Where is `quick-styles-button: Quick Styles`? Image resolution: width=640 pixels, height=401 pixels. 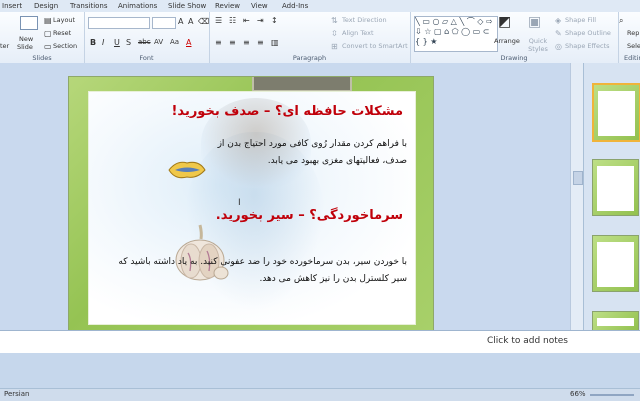
quick-styles-button: Quick Styles is located at coordinates (538, 45).